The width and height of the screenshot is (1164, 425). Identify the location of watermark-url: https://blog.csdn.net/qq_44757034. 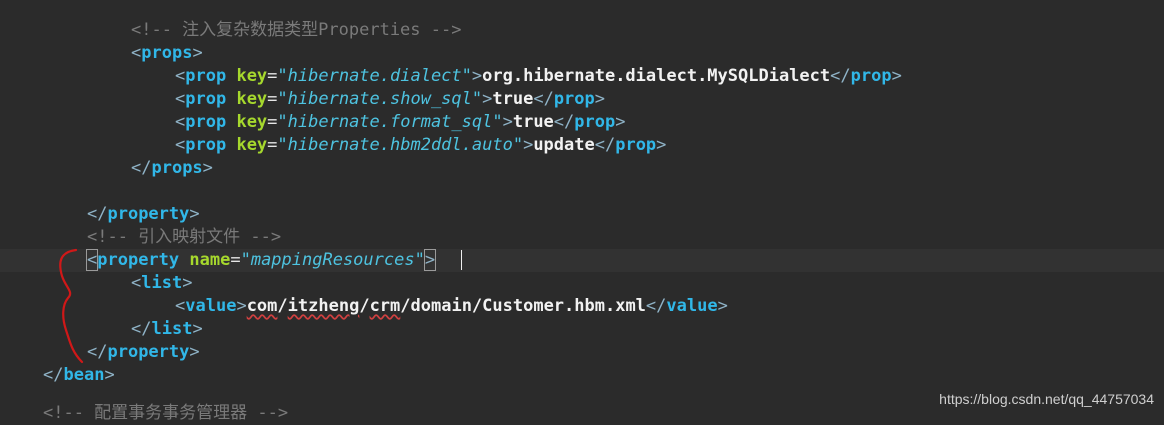
(1046, 399).